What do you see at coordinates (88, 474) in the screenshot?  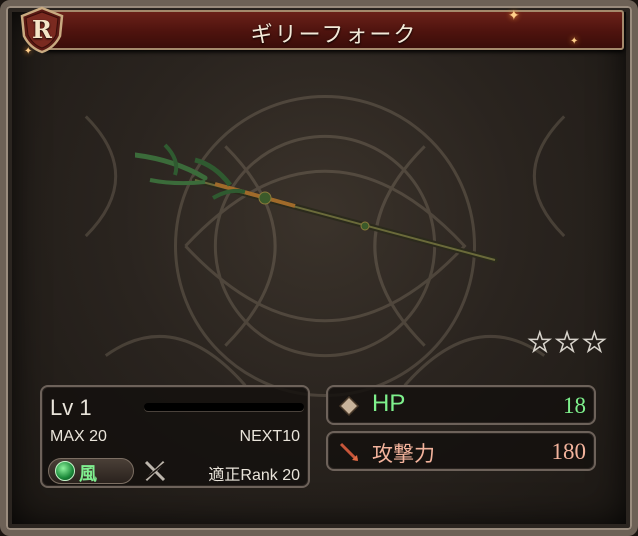 I see `element-label: 風` at bounding box center [88, 474].